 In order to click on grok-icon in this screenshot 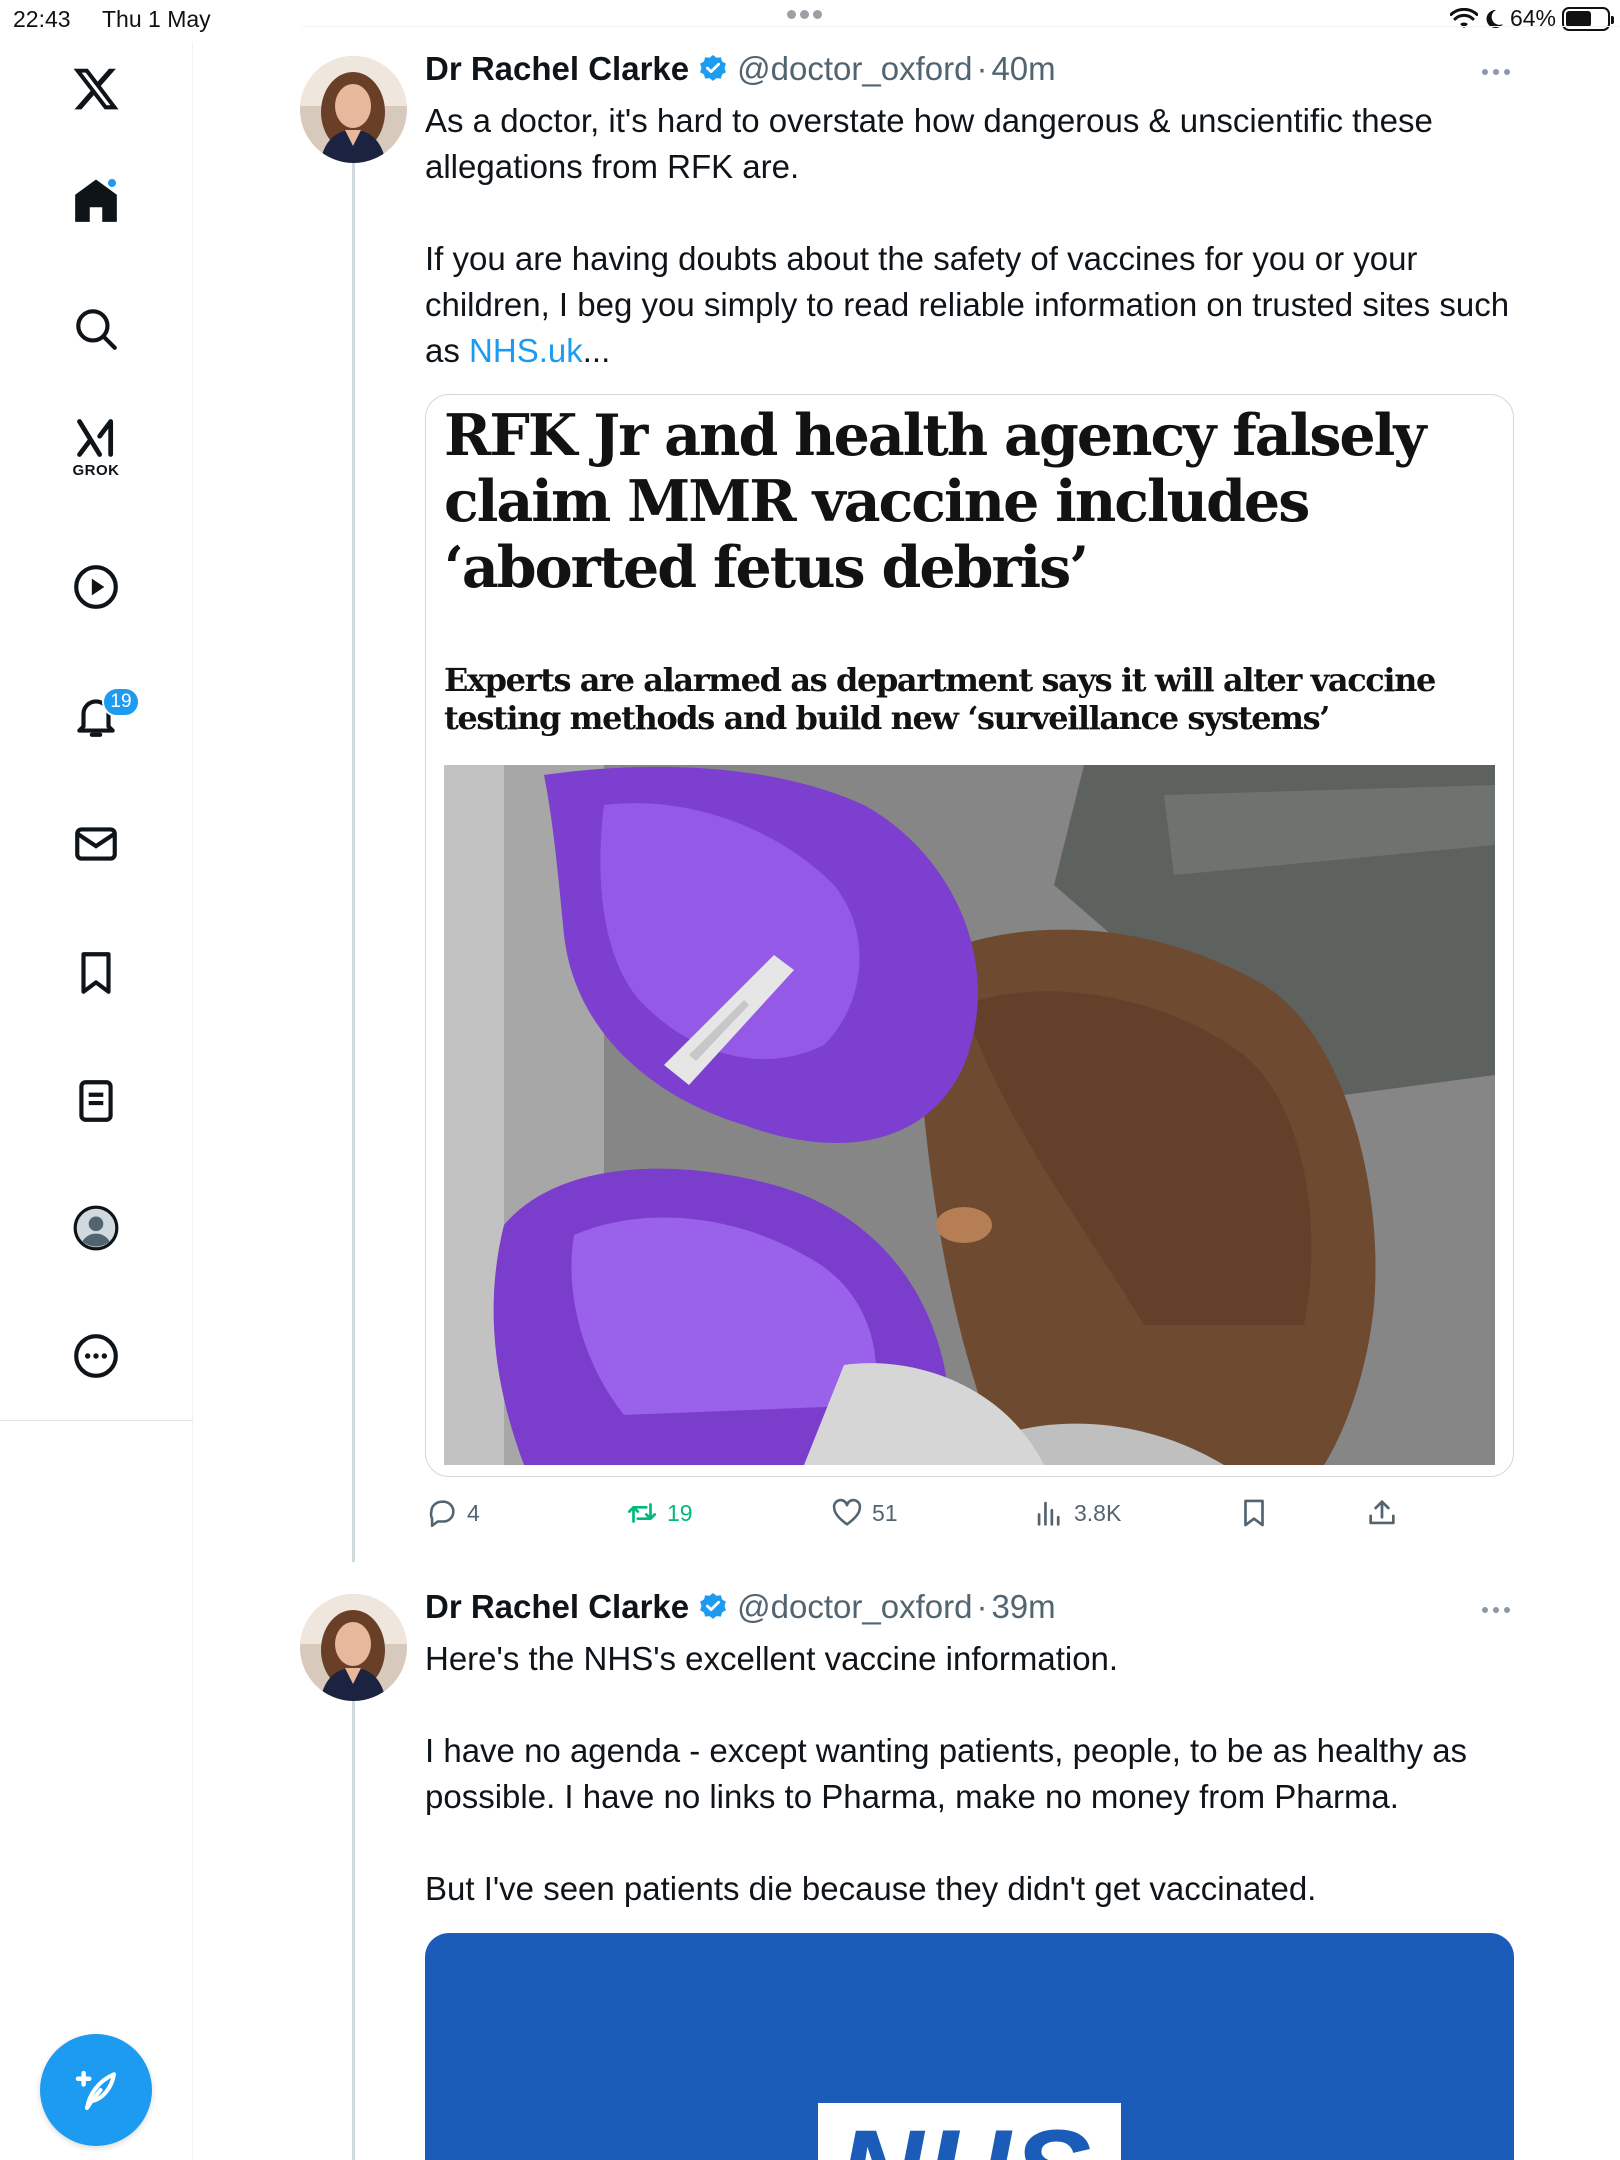, I will do `click(95, 438)`.